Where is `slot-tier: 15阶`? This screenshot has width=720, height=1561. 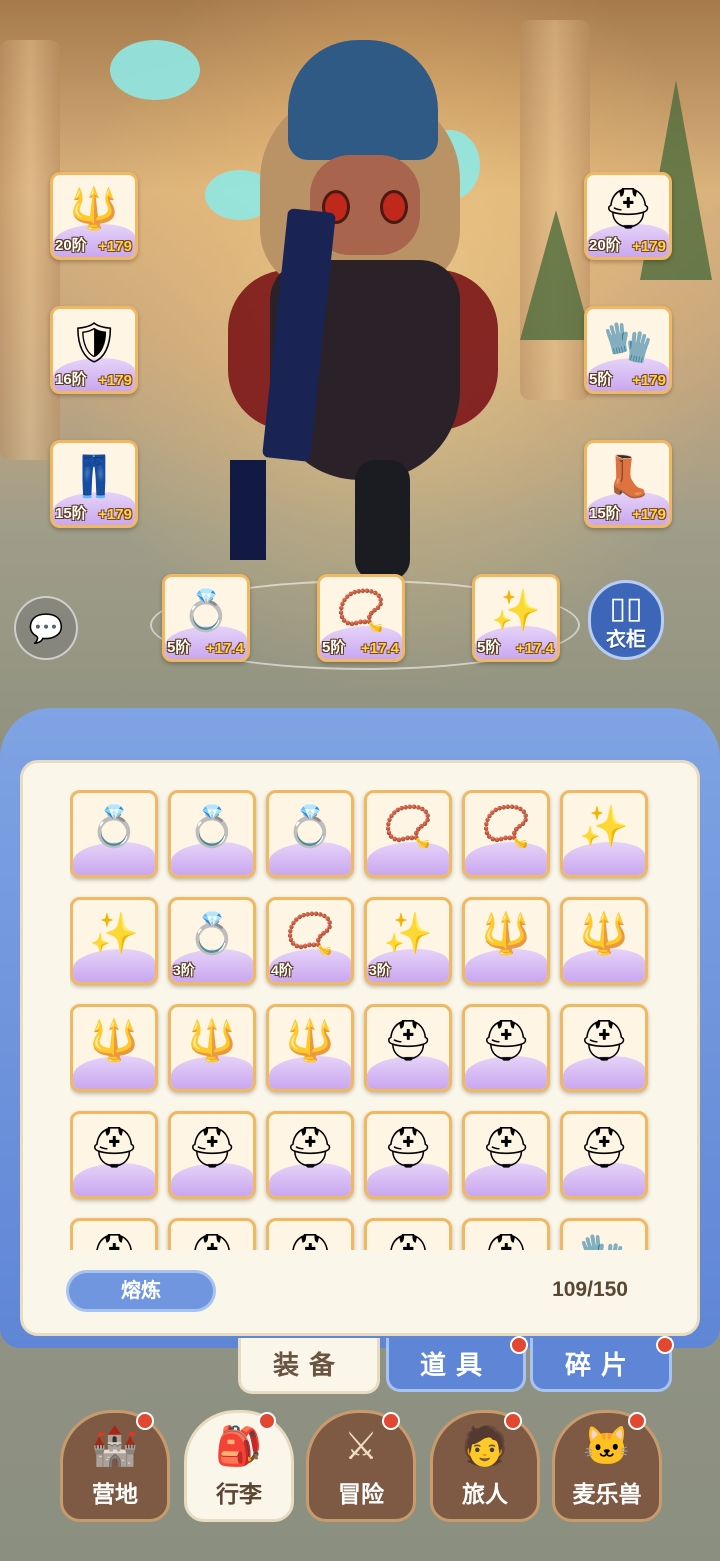 slot-tier: 15阶 is located at coordinates (71, 513).